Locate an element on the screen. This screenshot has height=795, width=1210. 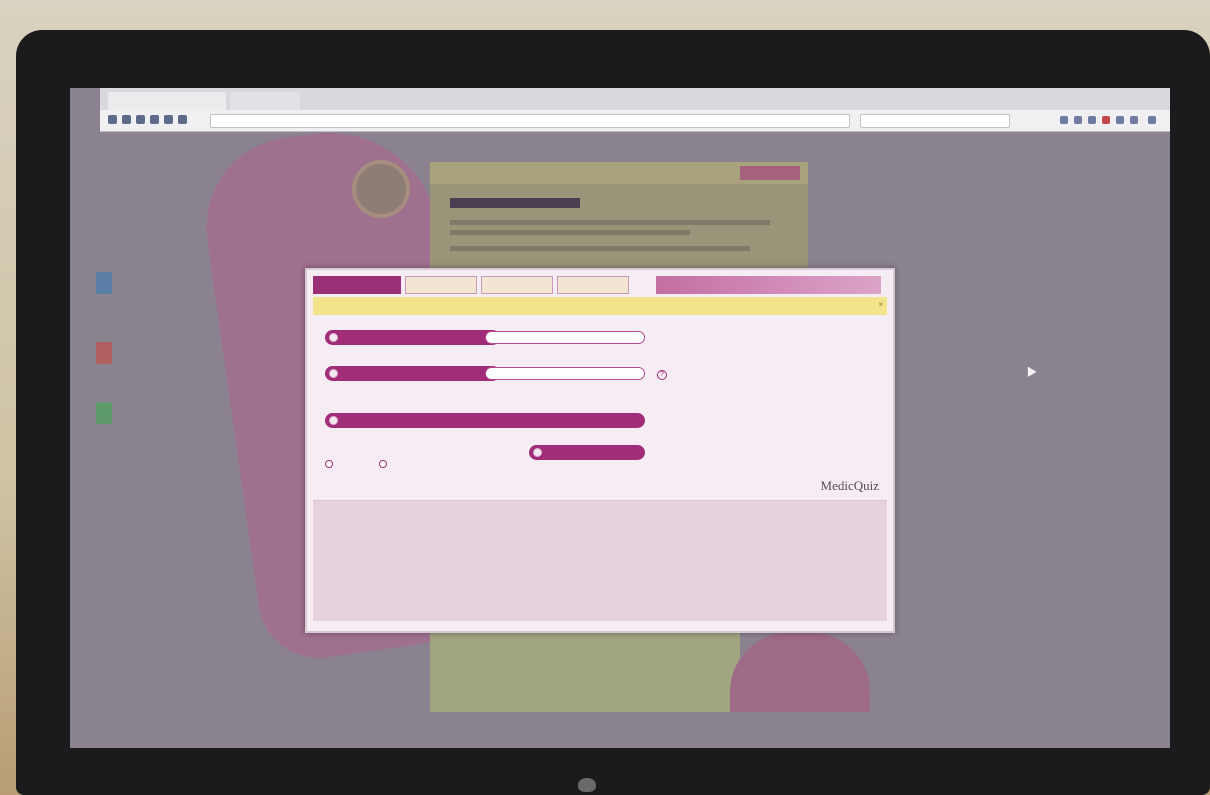
wide-option is located at coordinates (485, 420).